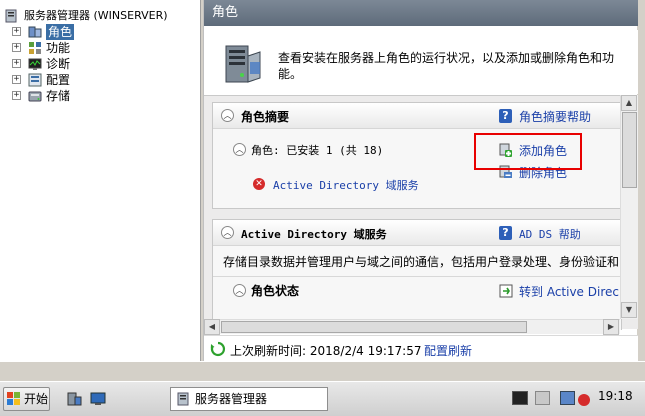 This screenshot has width=645, height=416. What do you see at coordinates (58, 64) in the screenshot?
I see `tree-item-label: 诊断` at bounding box center [58, 64].